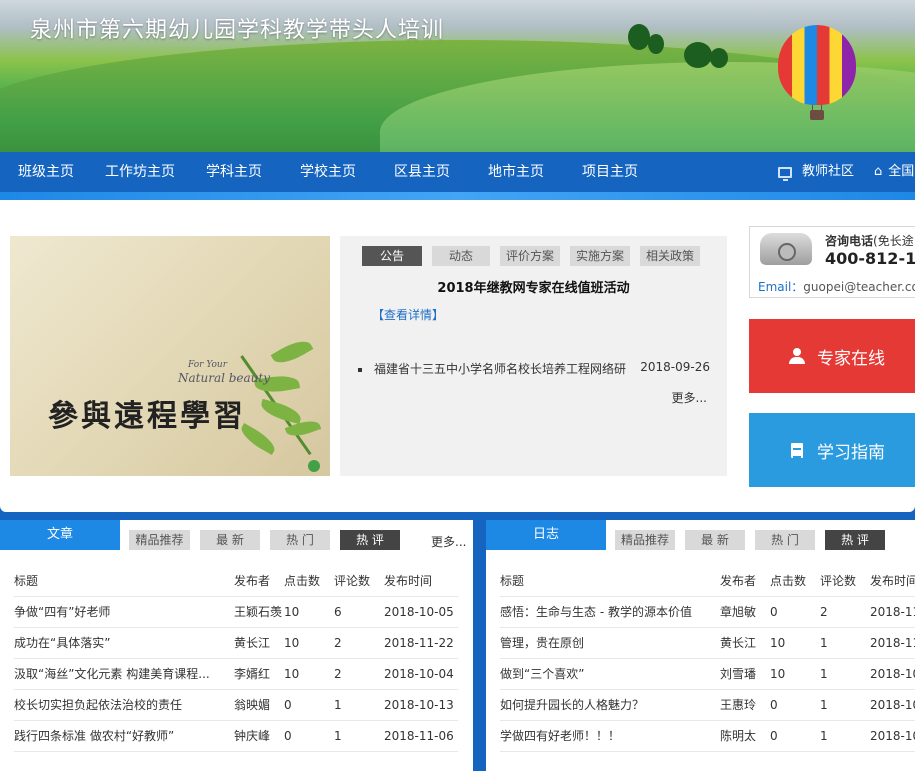  I want to click on announcement-item-title: 福建省十三五中小学名师名校长培养工程网络研, so click(500, 369).